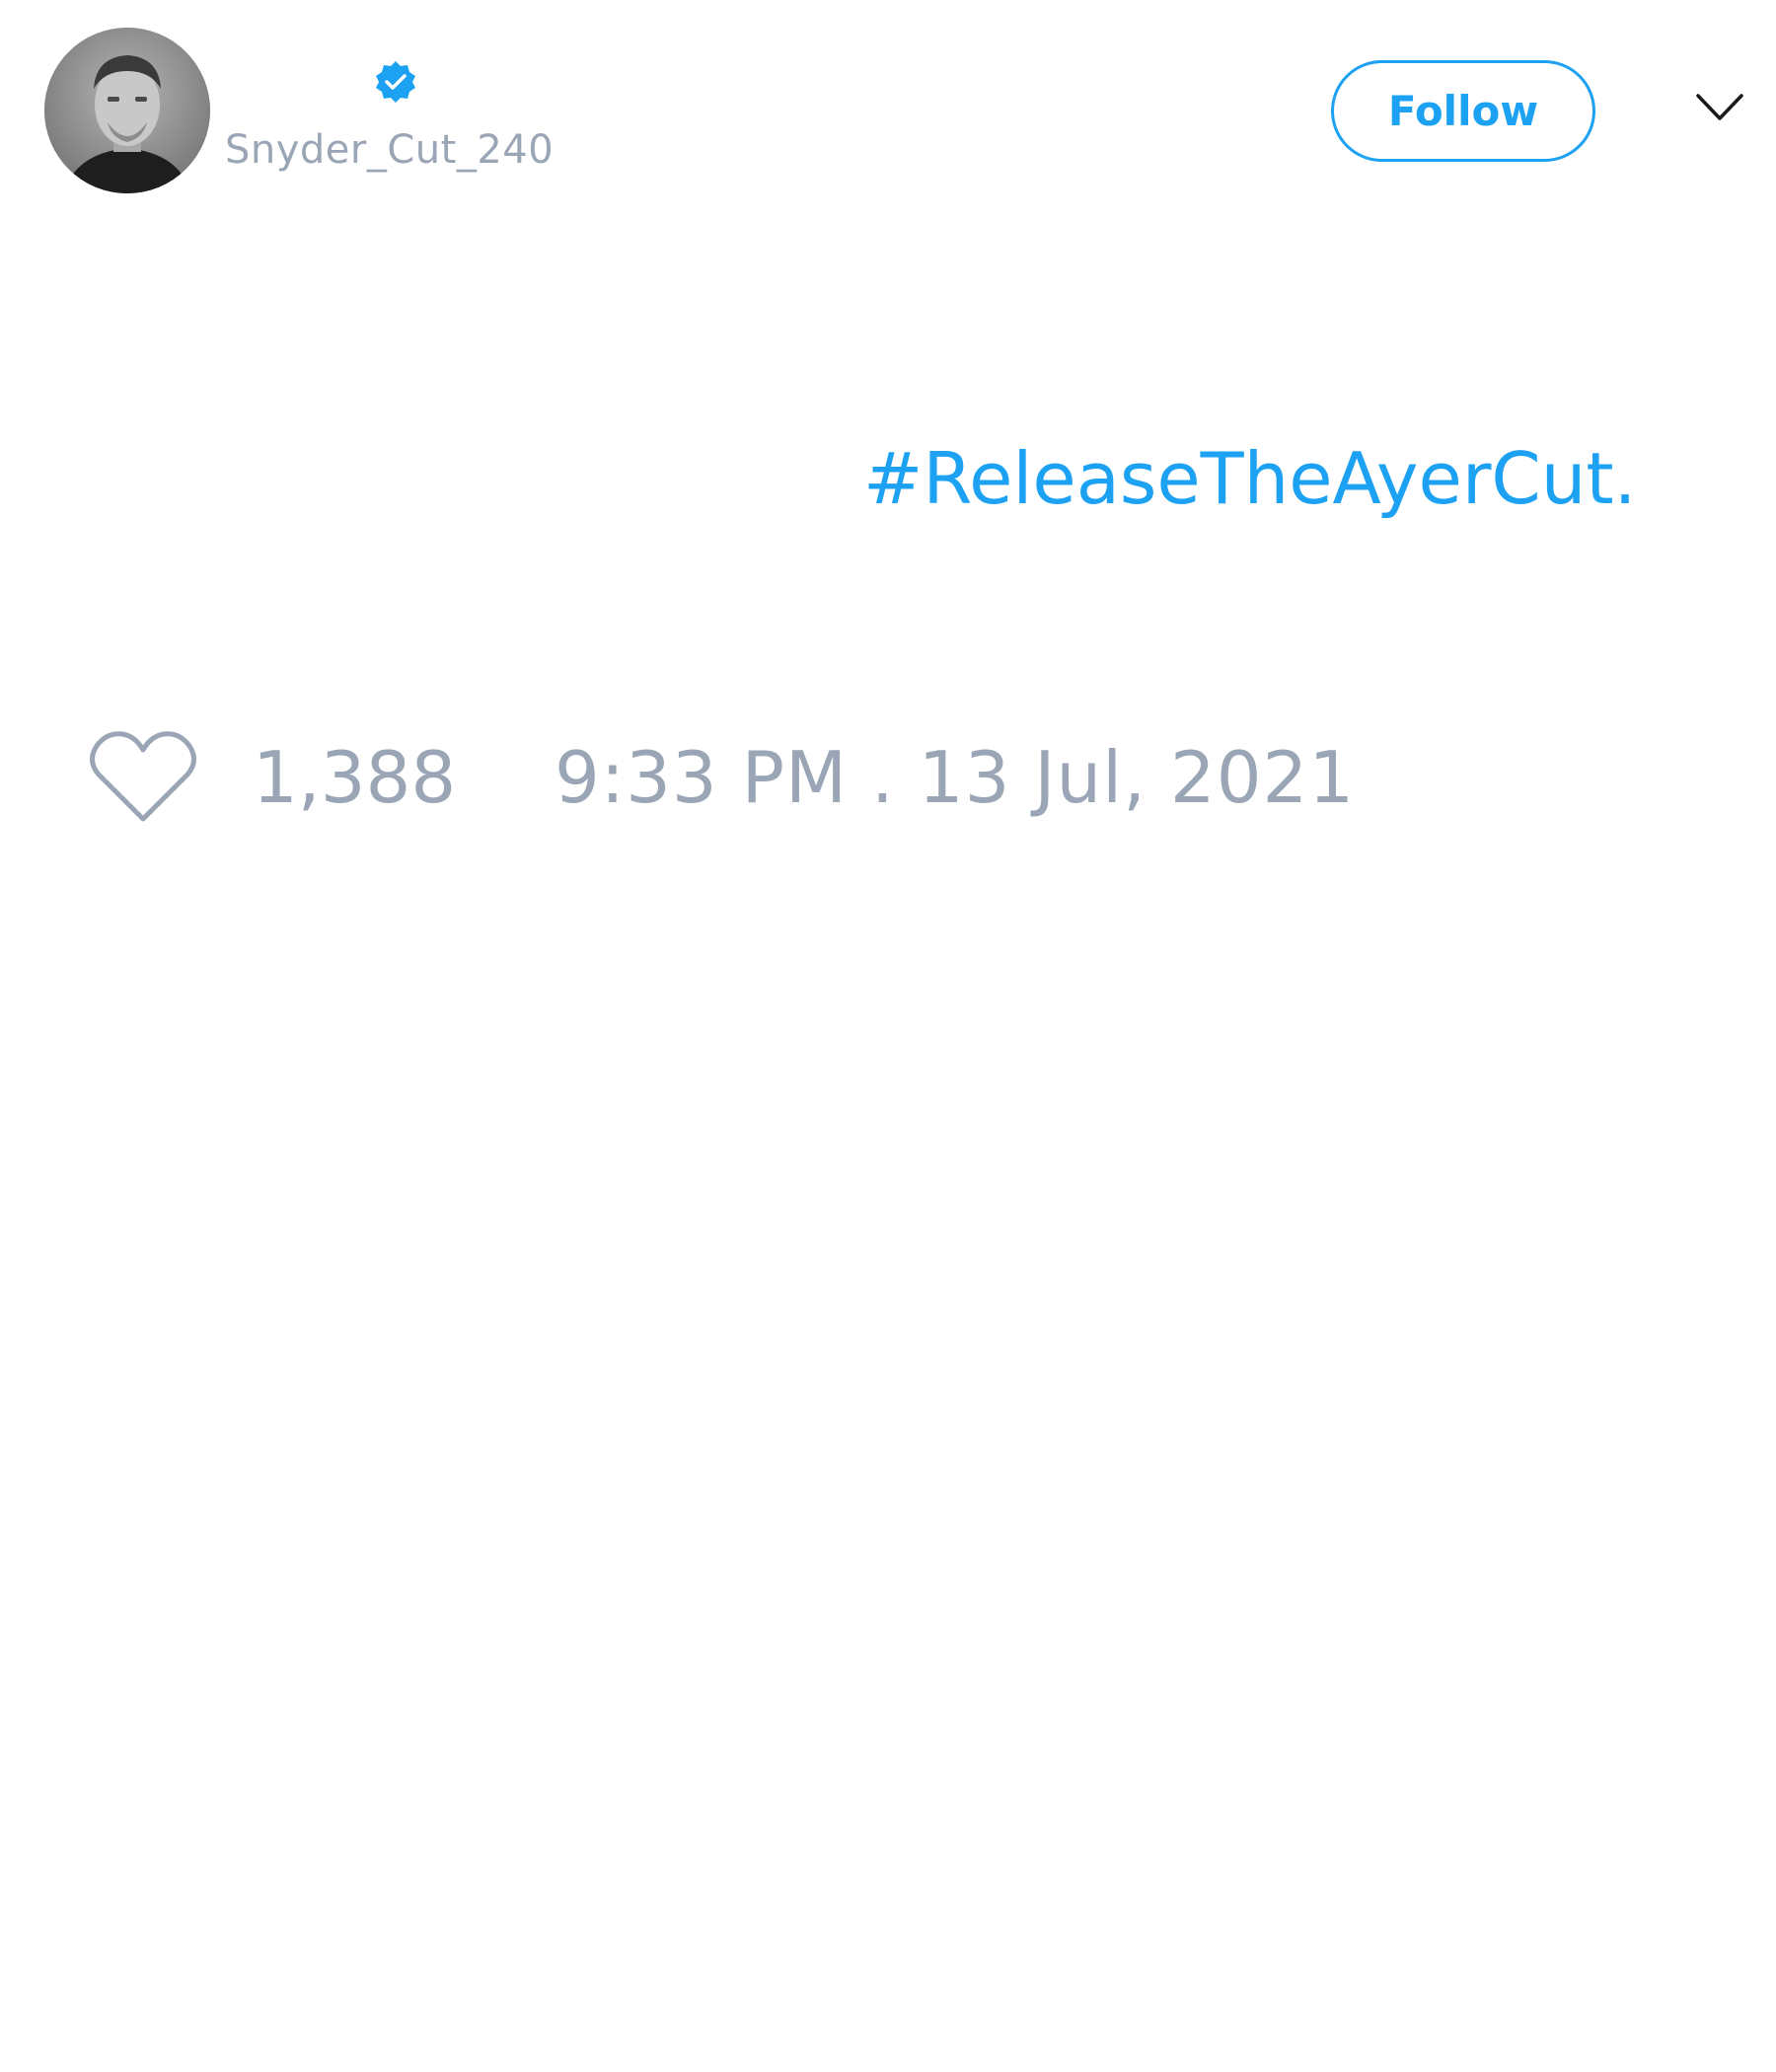 This screenshot has height=2072, width=1776. Describe the element at coordinates (1249, 479) in the screenshot. I see `hashtag-link: #ReleaseTheAyerCut.` at that location.